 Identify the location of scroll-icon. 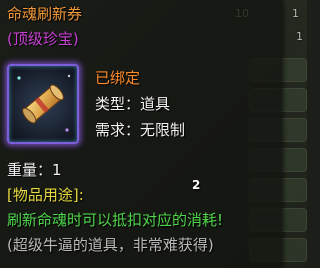
(44, 103).